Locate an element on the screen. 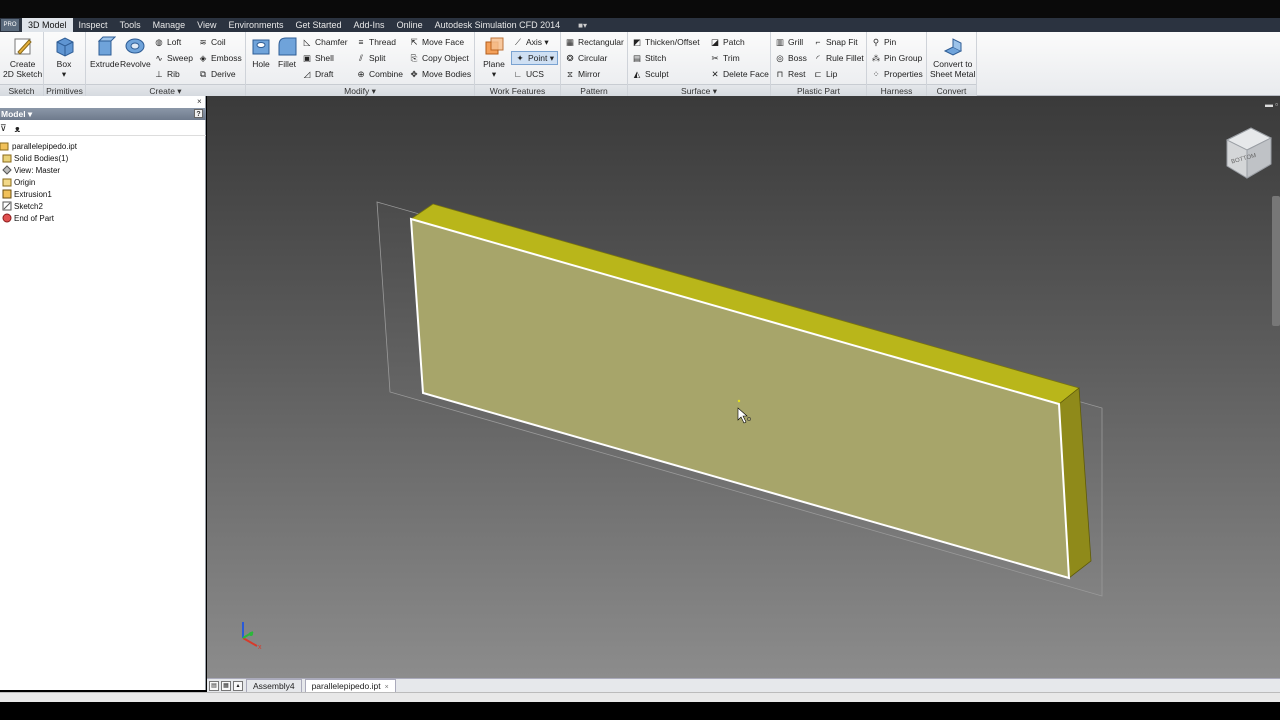 Image resolution: width=1280 pixels, height=720 pixels. tab-autodesk-simulation-cfd: Autodesk Simulation CFD 2014 is located at coordinates (498, 25).